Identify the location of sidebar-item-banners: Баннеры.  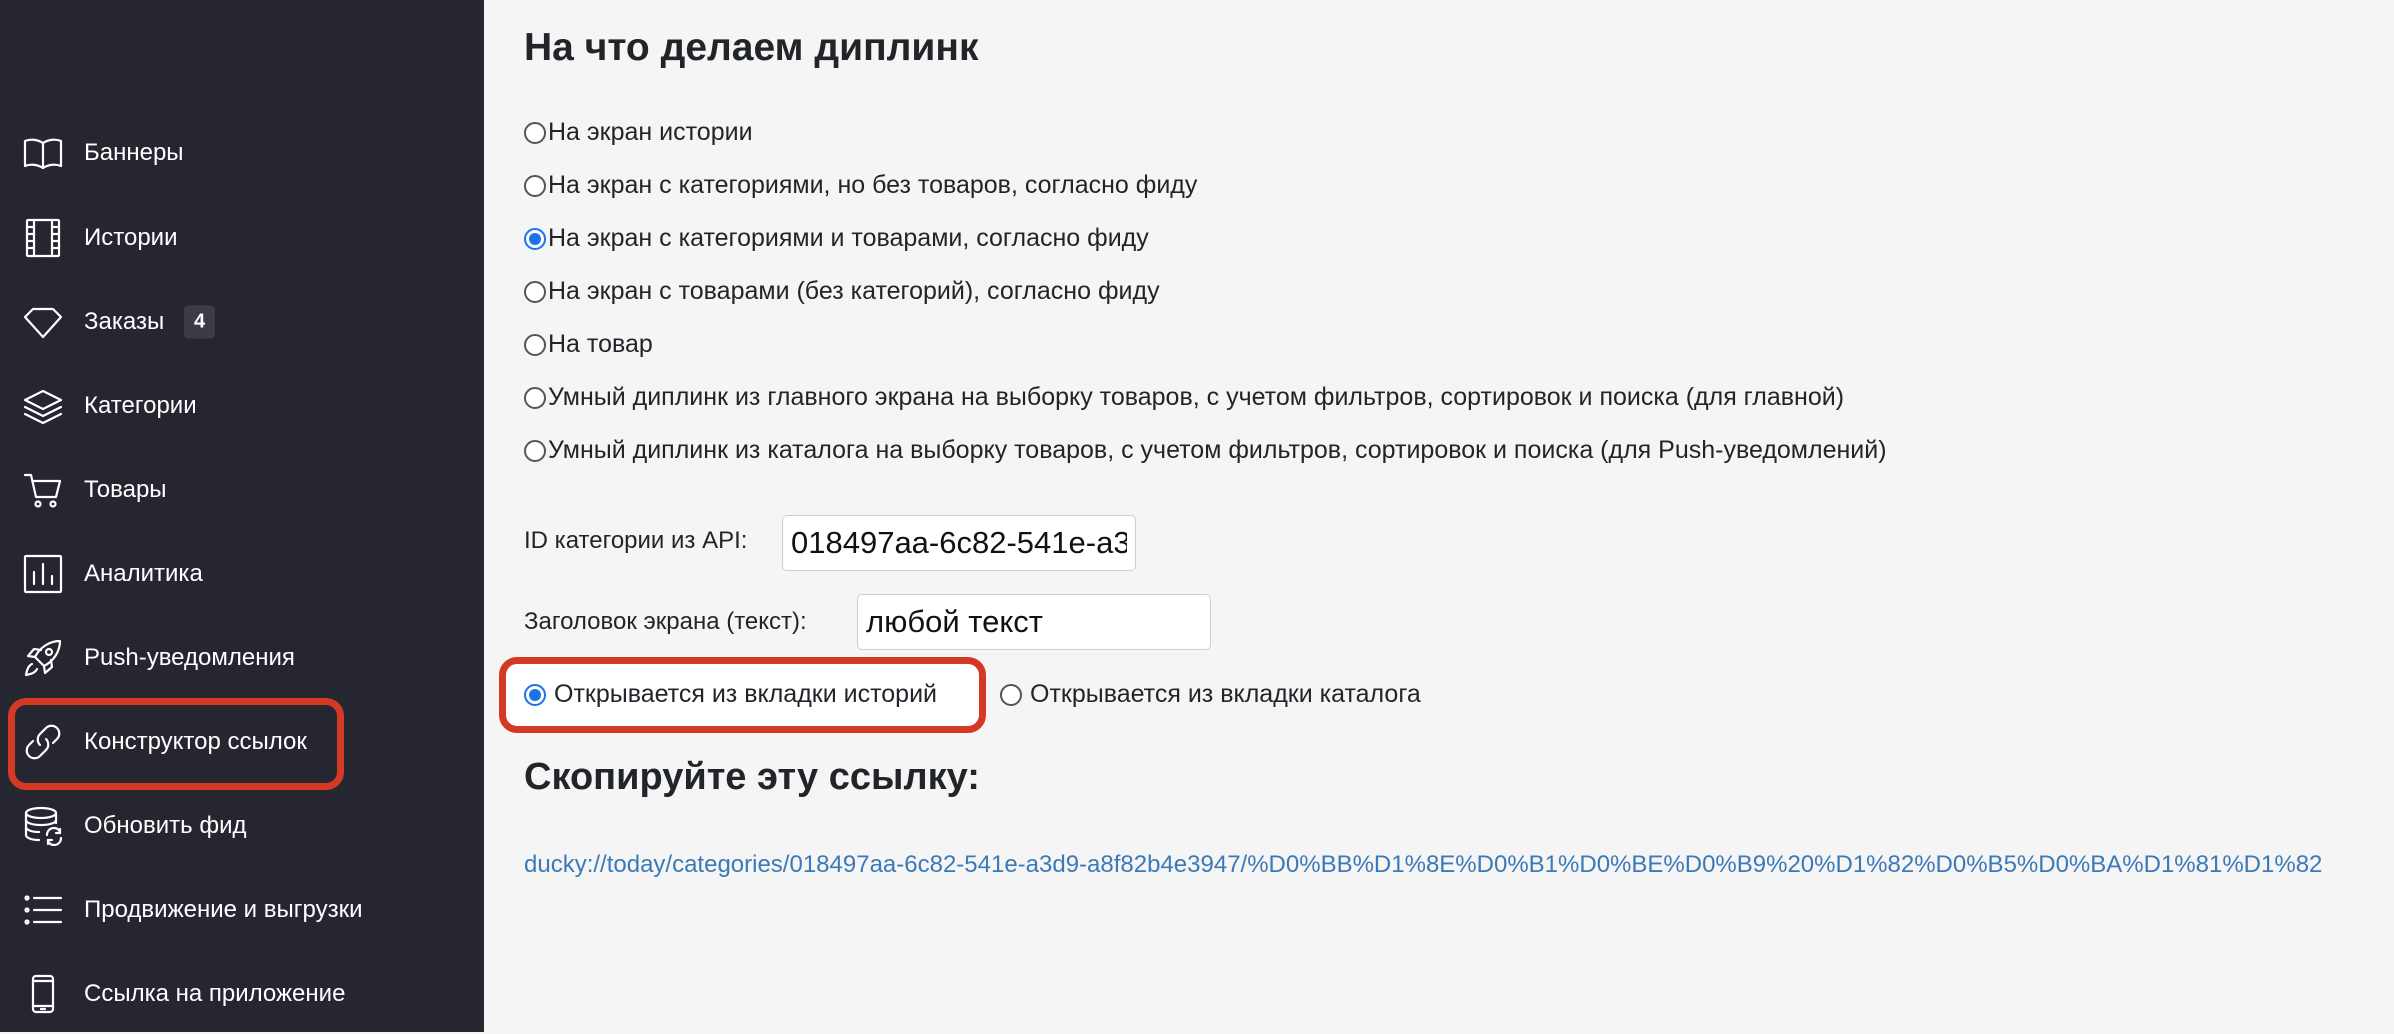
(242, 153).